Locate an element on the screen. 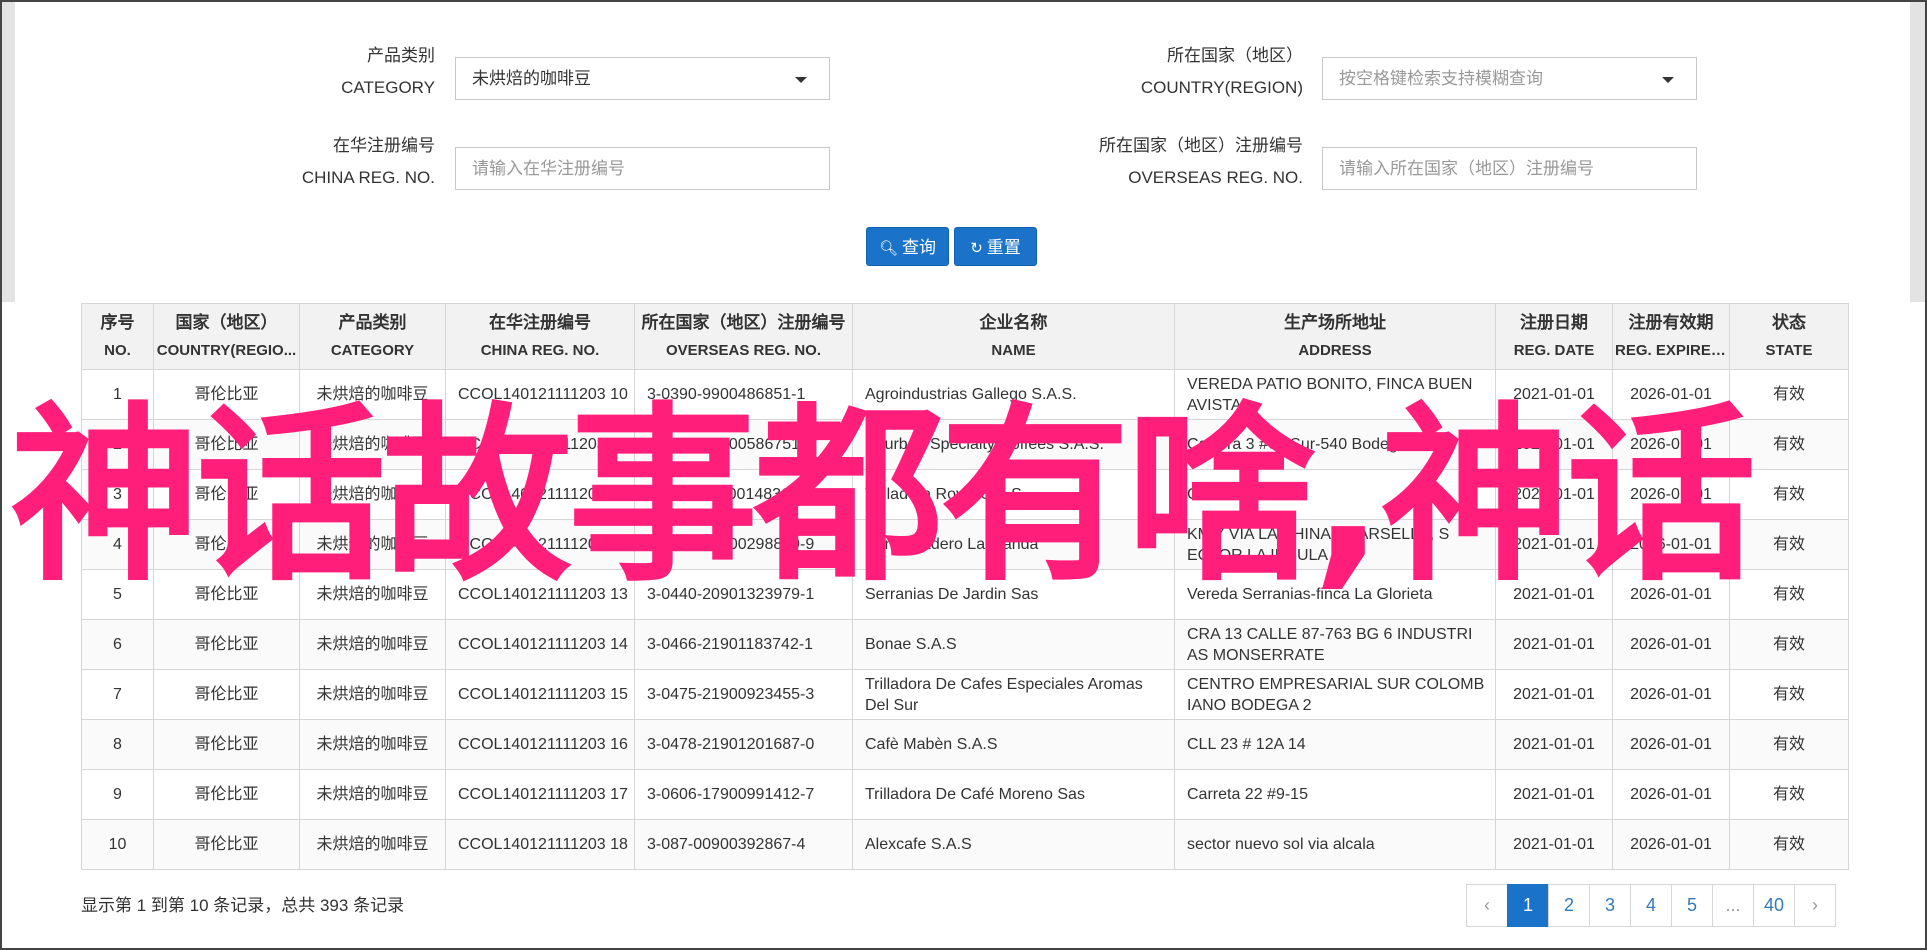 Image resolution: width=1927 pixels, height=950 pixels. table-cell: 2 is located at coordinates (117, 444).